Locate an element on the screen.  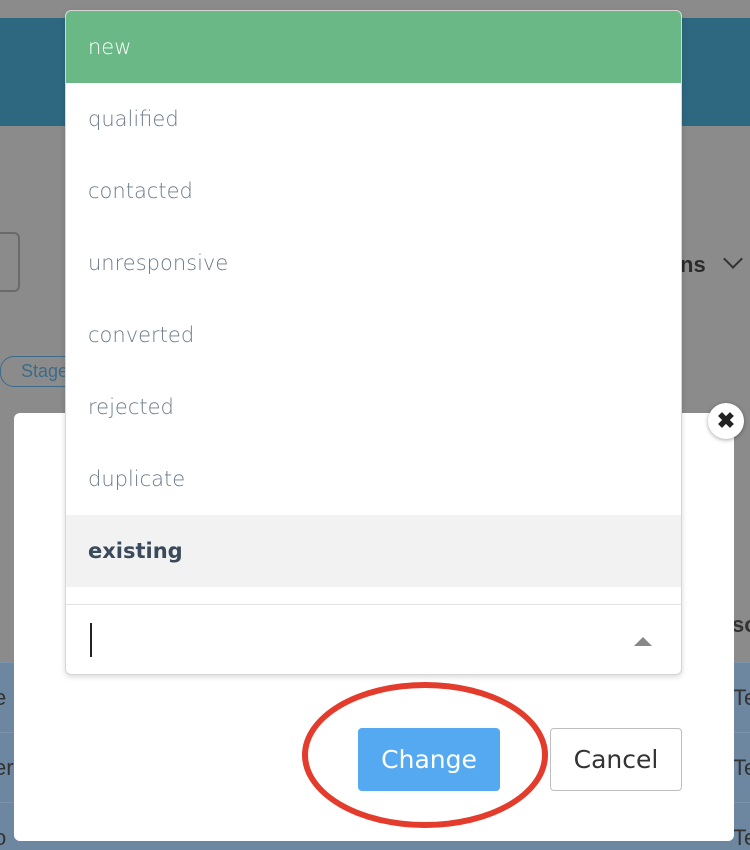
dropdown-option-qualified: qualified is located at coordinates (373, 119).